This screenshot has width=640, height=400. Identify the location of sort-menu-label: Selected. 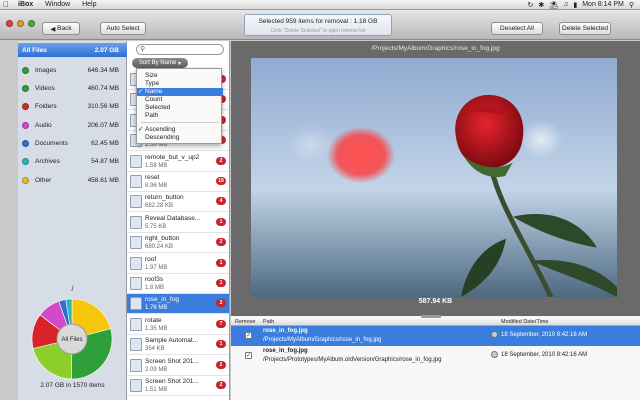
(158, 107).